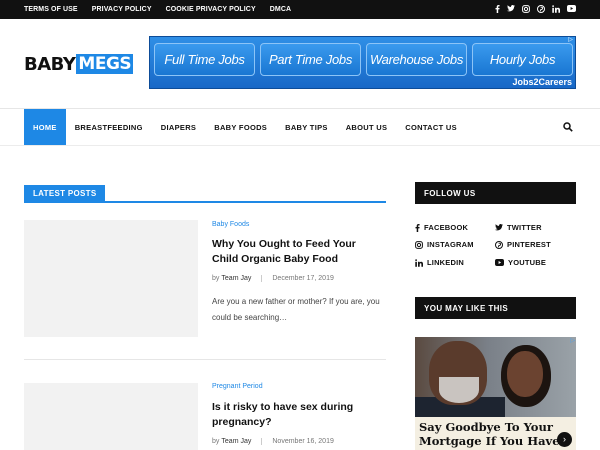 This screenshot has width=600, height=450. I want to click on nav-baby-foods: BABY FOODS, so click(240, 127).